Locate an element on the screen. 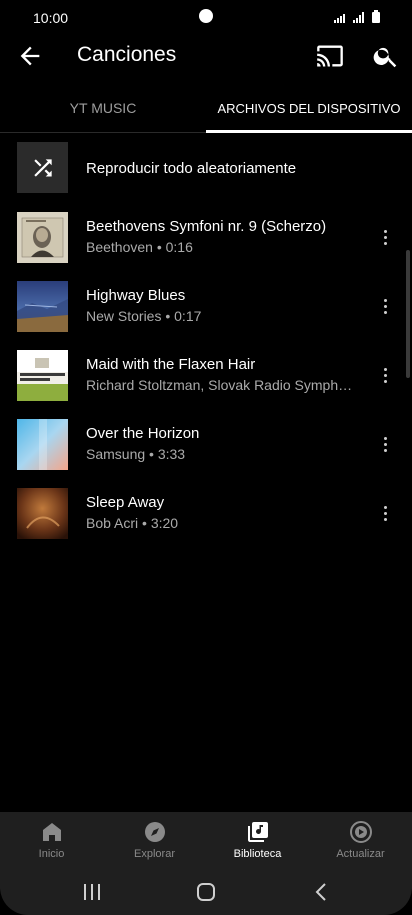  status-time: 10:00 is located at coordinates (51, 18).